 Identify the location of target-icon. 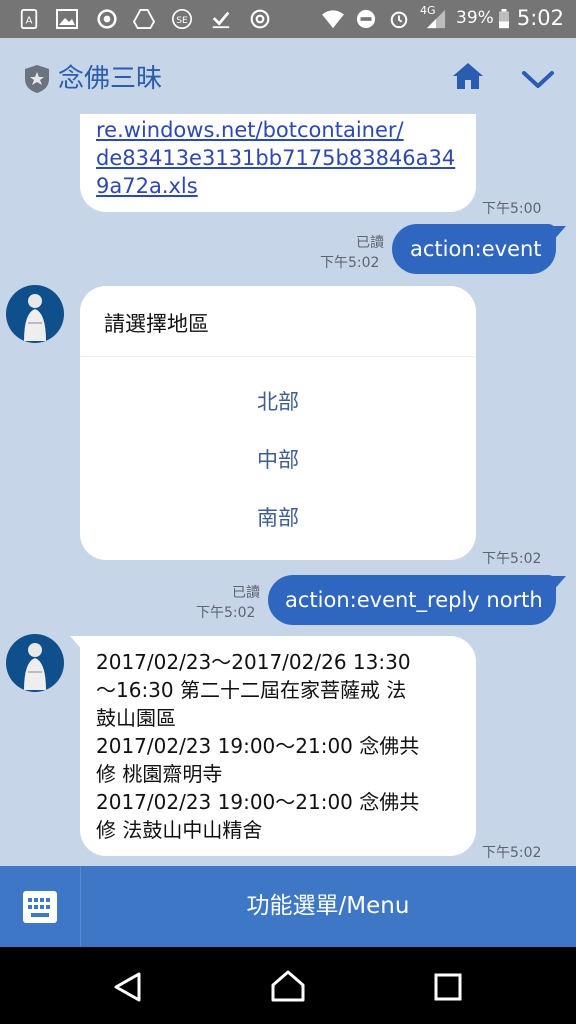
(107, 19).